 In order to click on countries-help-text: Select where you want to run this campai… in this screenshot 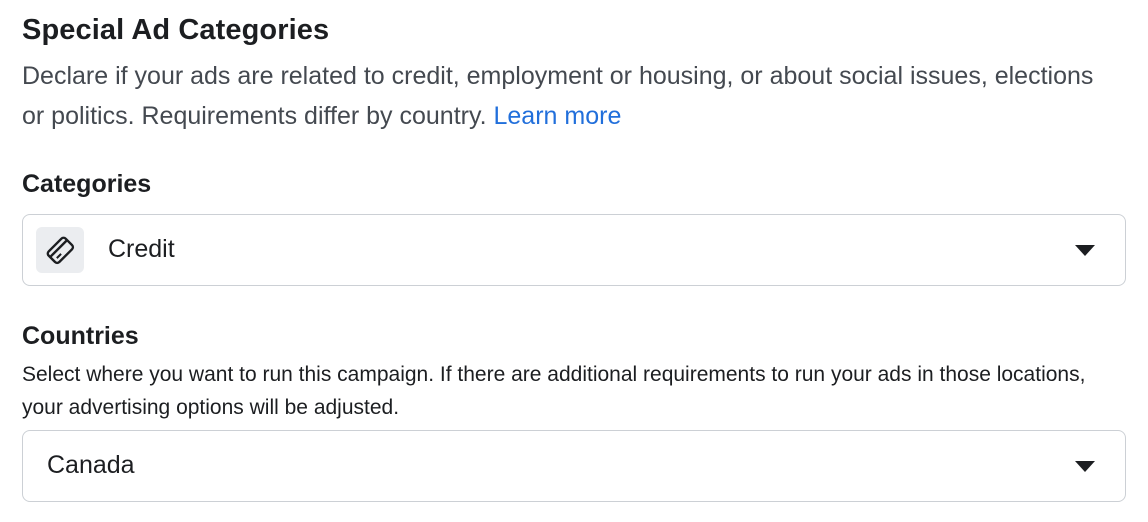, I will do `click(554, 391)`.